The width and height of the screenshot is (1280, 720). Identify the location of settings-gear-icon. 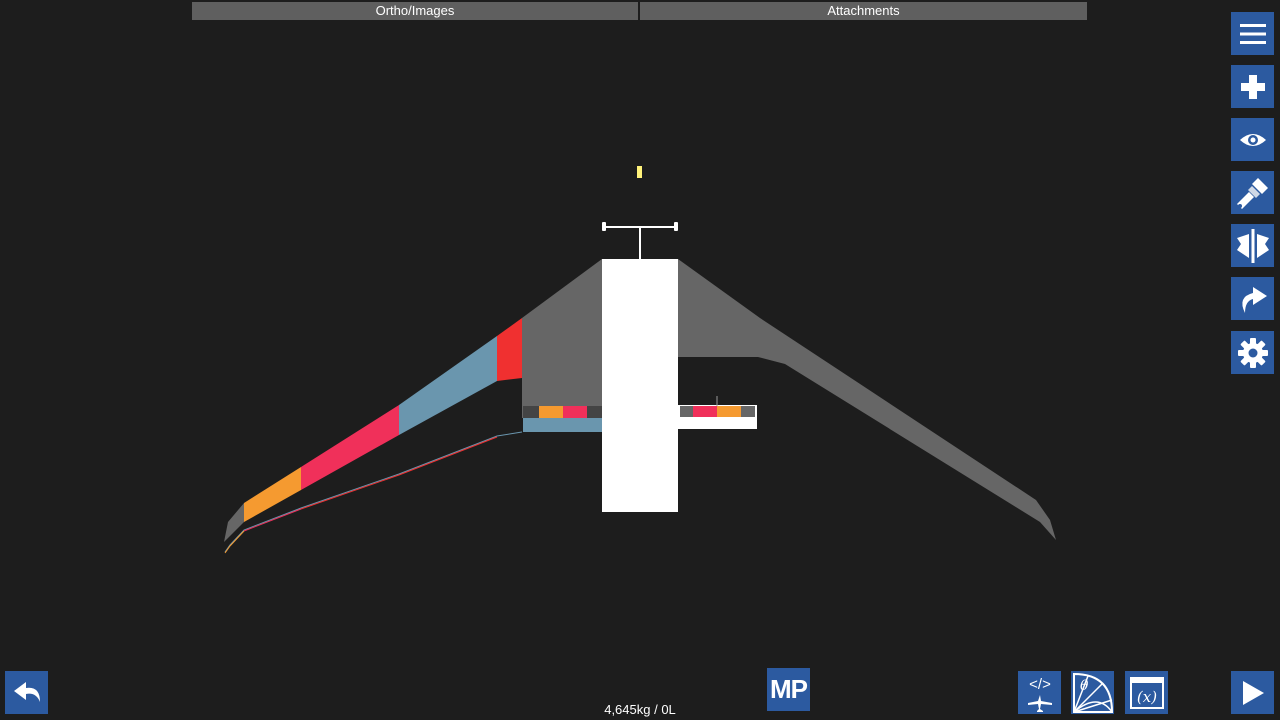
(1252, 352).